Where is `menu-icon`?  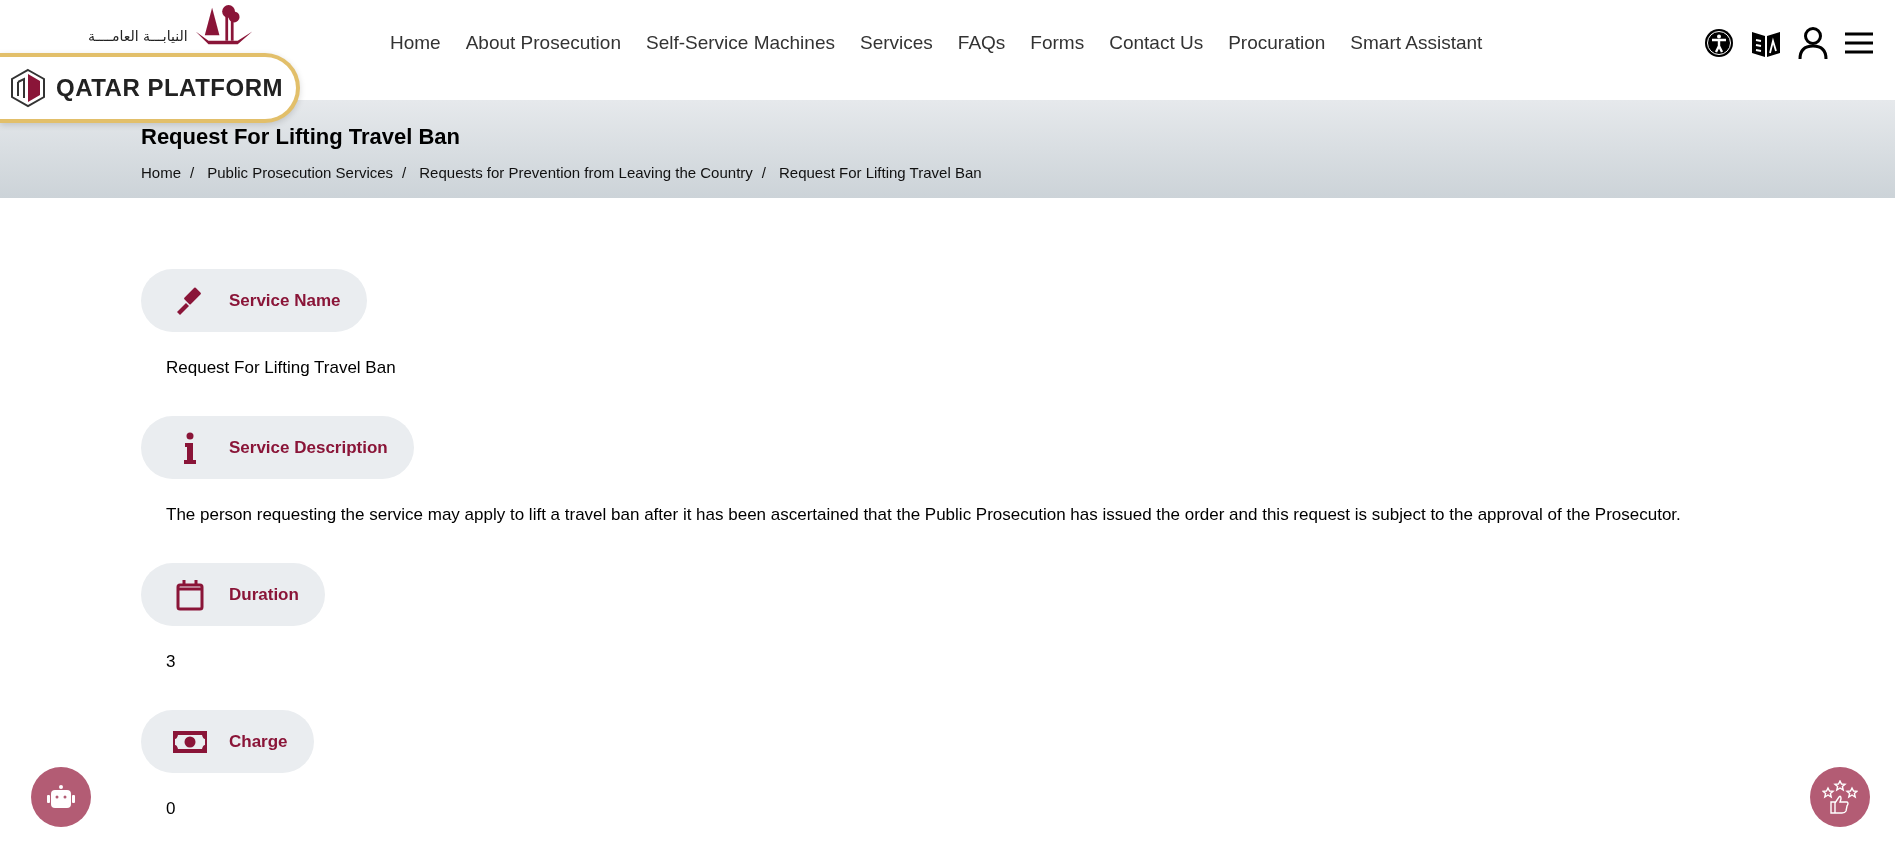 menu-icon is located at coordinates (1859, 43).